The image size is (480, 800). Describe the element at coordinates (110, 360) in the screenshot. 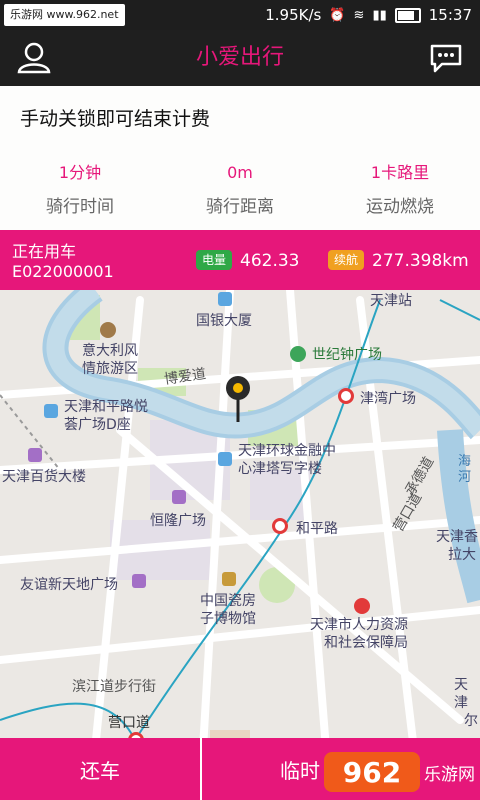

I see `map-label-italy: 意大利风 情旅游区` at that location.